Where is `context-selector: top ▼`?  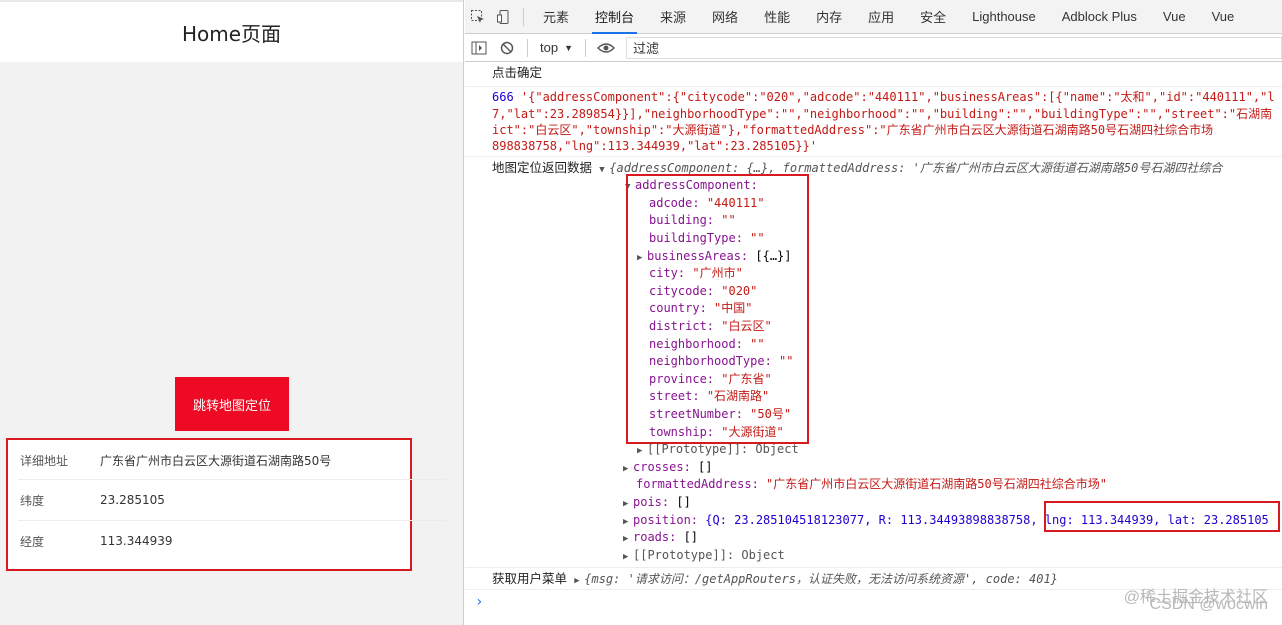
context-selector: top ▼ is located at coordinates (556, 47).